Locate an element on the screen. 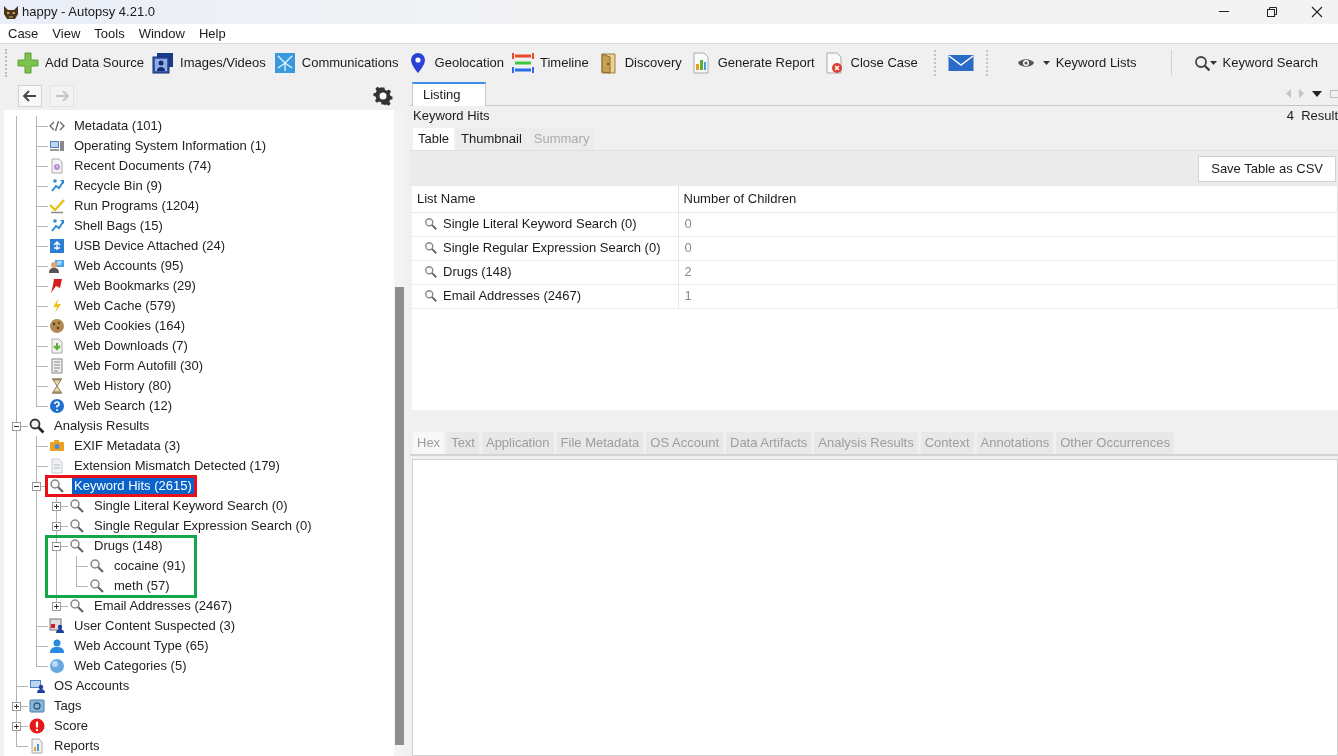 This screenshot has width=1338, height=756. tree-item: Drugs (148) is located at coordinates (128, 546).